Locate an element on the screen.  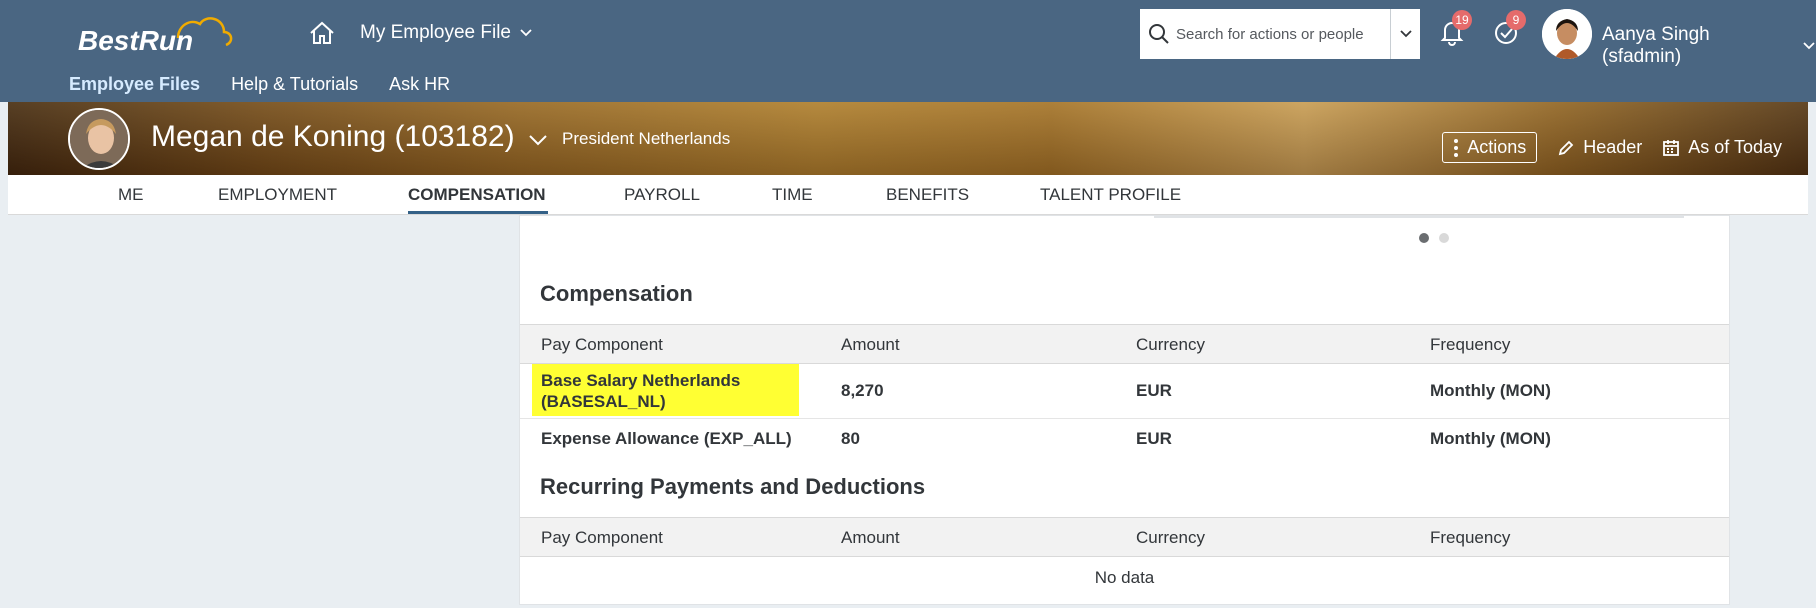
amount-value: 8,270 is located at coordinates (862, 390).